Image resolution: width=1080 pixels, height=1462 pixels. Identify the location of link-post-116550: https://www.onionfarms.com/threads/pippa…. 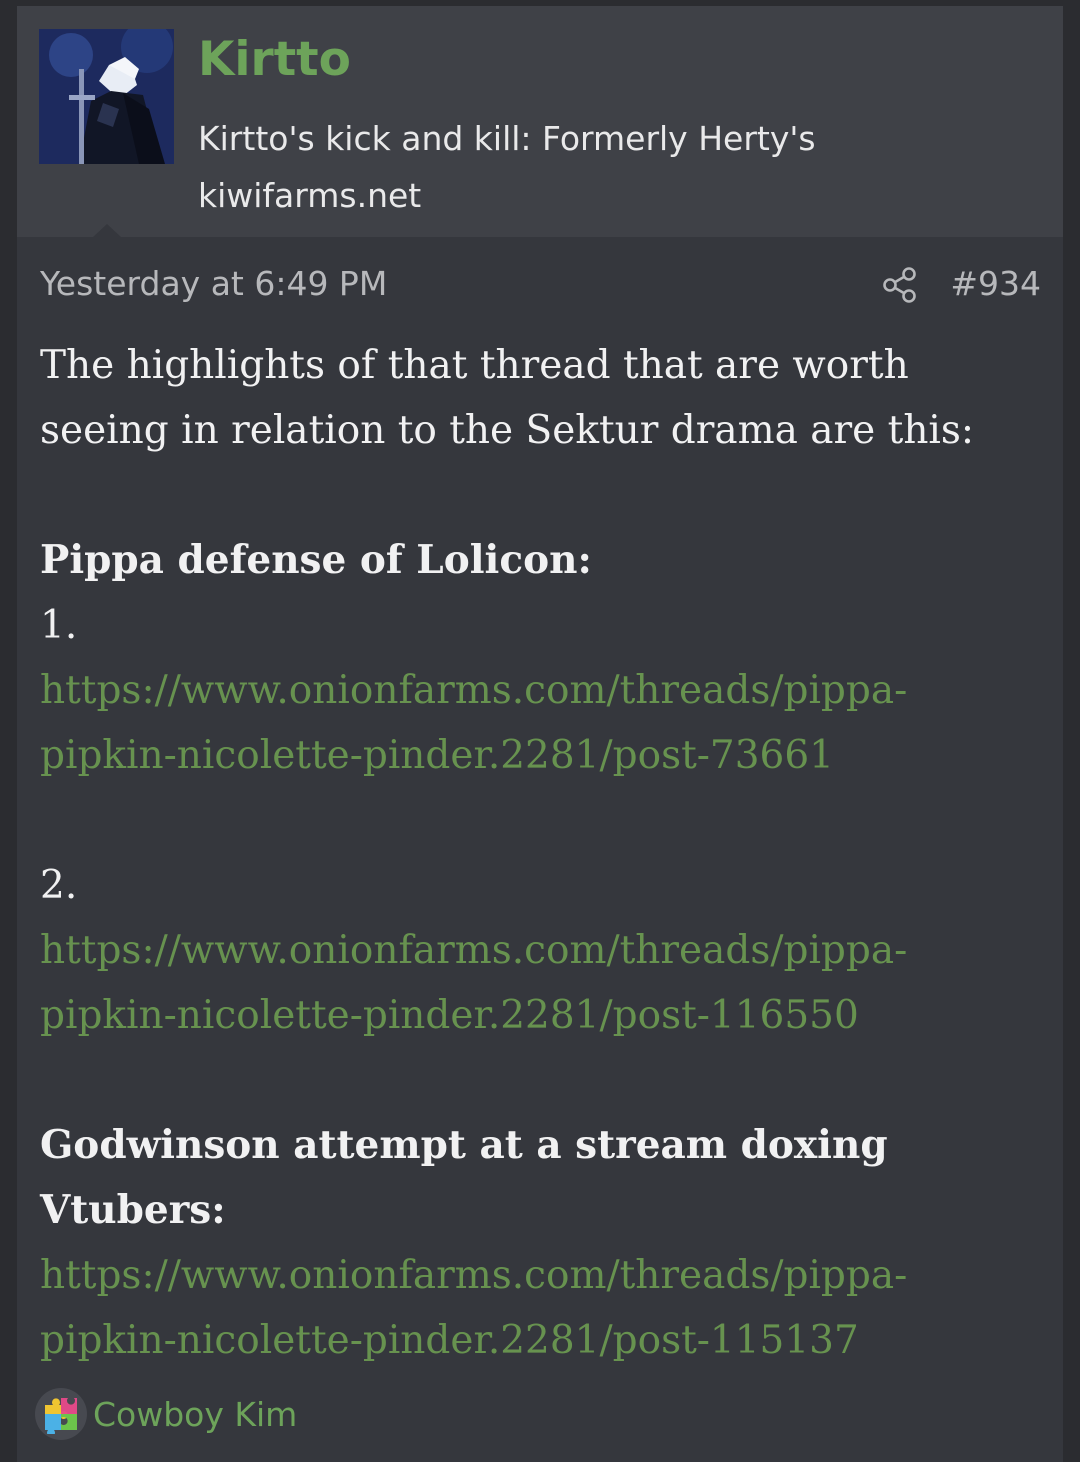
(542, 983).